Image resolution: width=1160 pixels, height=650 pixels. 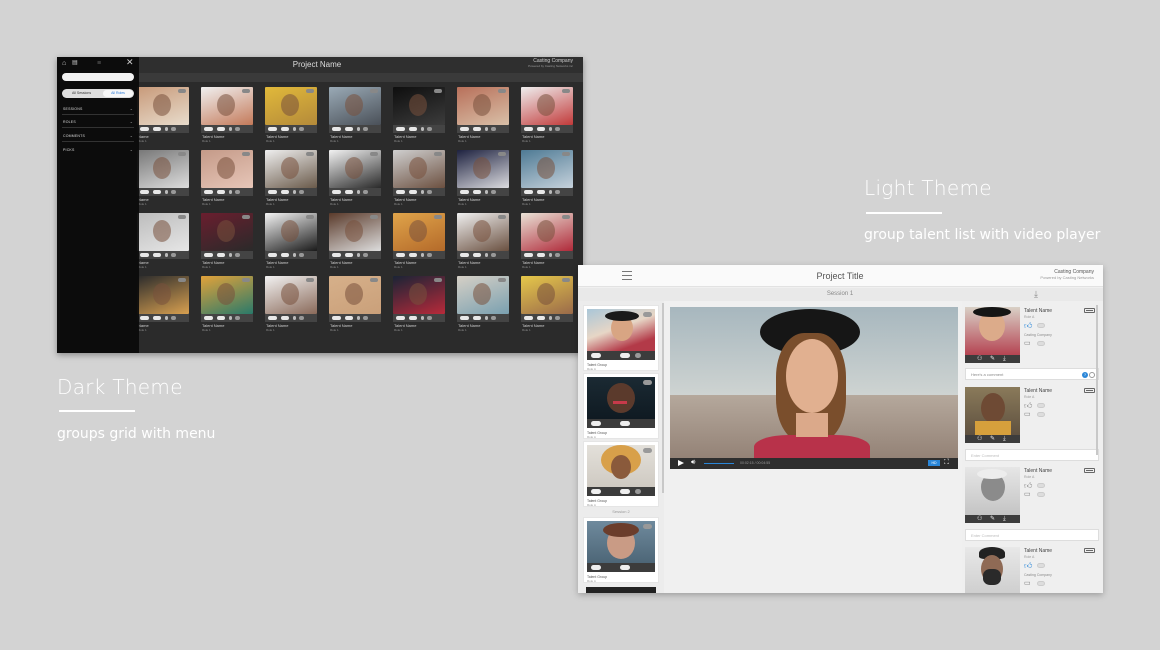 What do you see at coordinates (934, 463) in the screenshot?
I see `hd-button: HD` at bounding box center [934, 463].